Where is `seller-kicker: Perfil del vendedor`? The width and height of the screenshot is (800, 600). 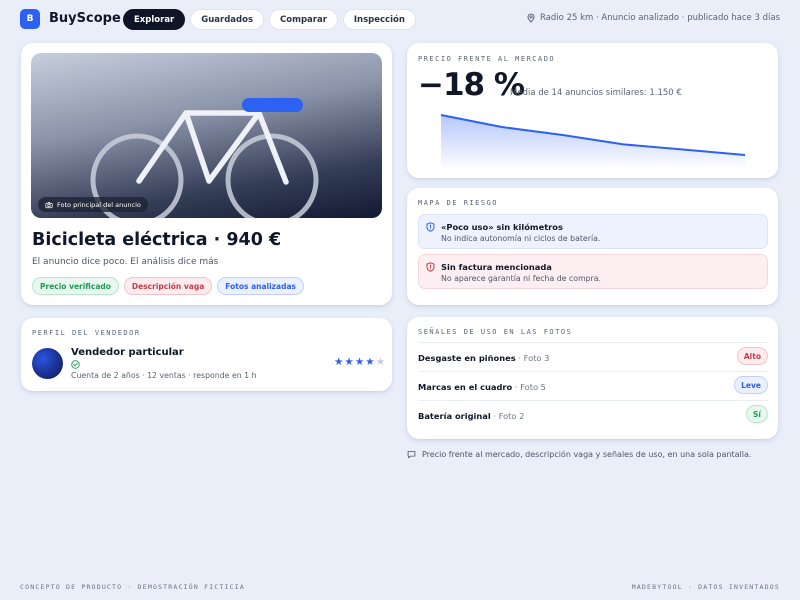 seller-kicker: Perfil del vendedor is located at coordinates (86, 333).